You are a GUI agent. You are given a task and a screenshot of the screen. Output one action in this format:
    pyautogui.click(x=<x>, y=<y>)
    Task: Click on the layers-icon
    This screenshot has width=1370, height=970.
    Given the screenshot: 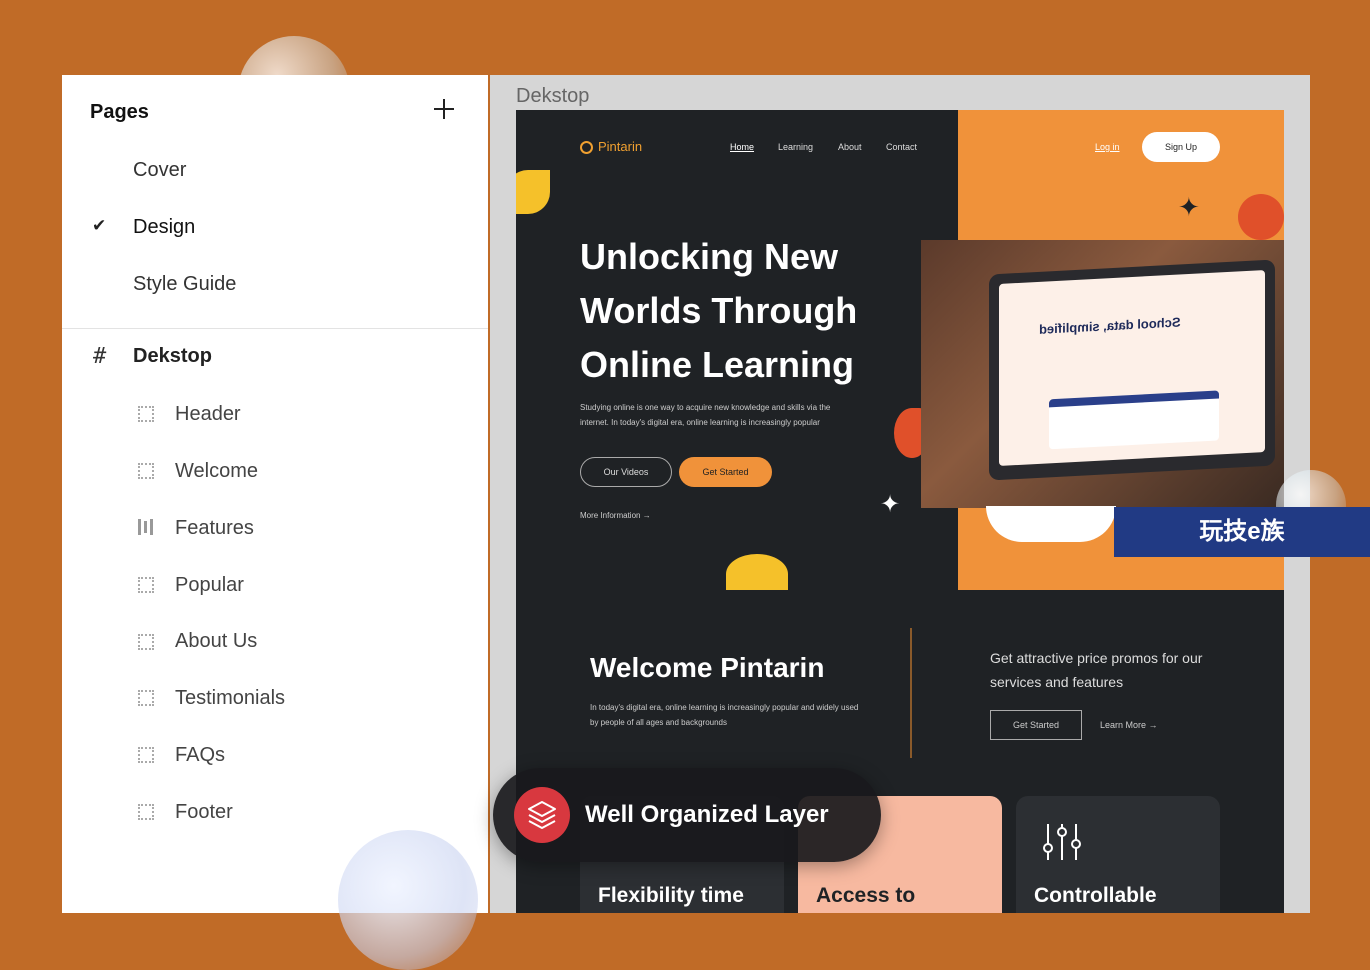 What is the action you would take?
    pyautogui.click(x=542, y=815)
    